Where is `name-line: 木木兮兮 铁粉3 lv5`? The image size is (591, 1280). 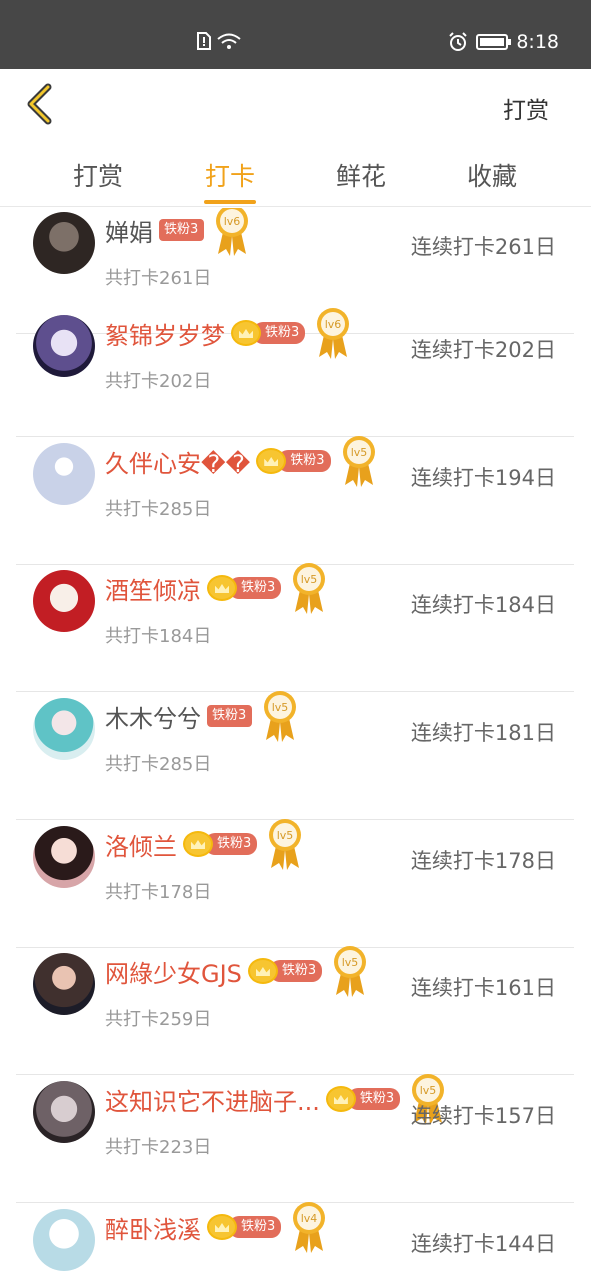 name-line: 木木兮兮 铁粉3 lv5 is located at coordinates (201, 716).